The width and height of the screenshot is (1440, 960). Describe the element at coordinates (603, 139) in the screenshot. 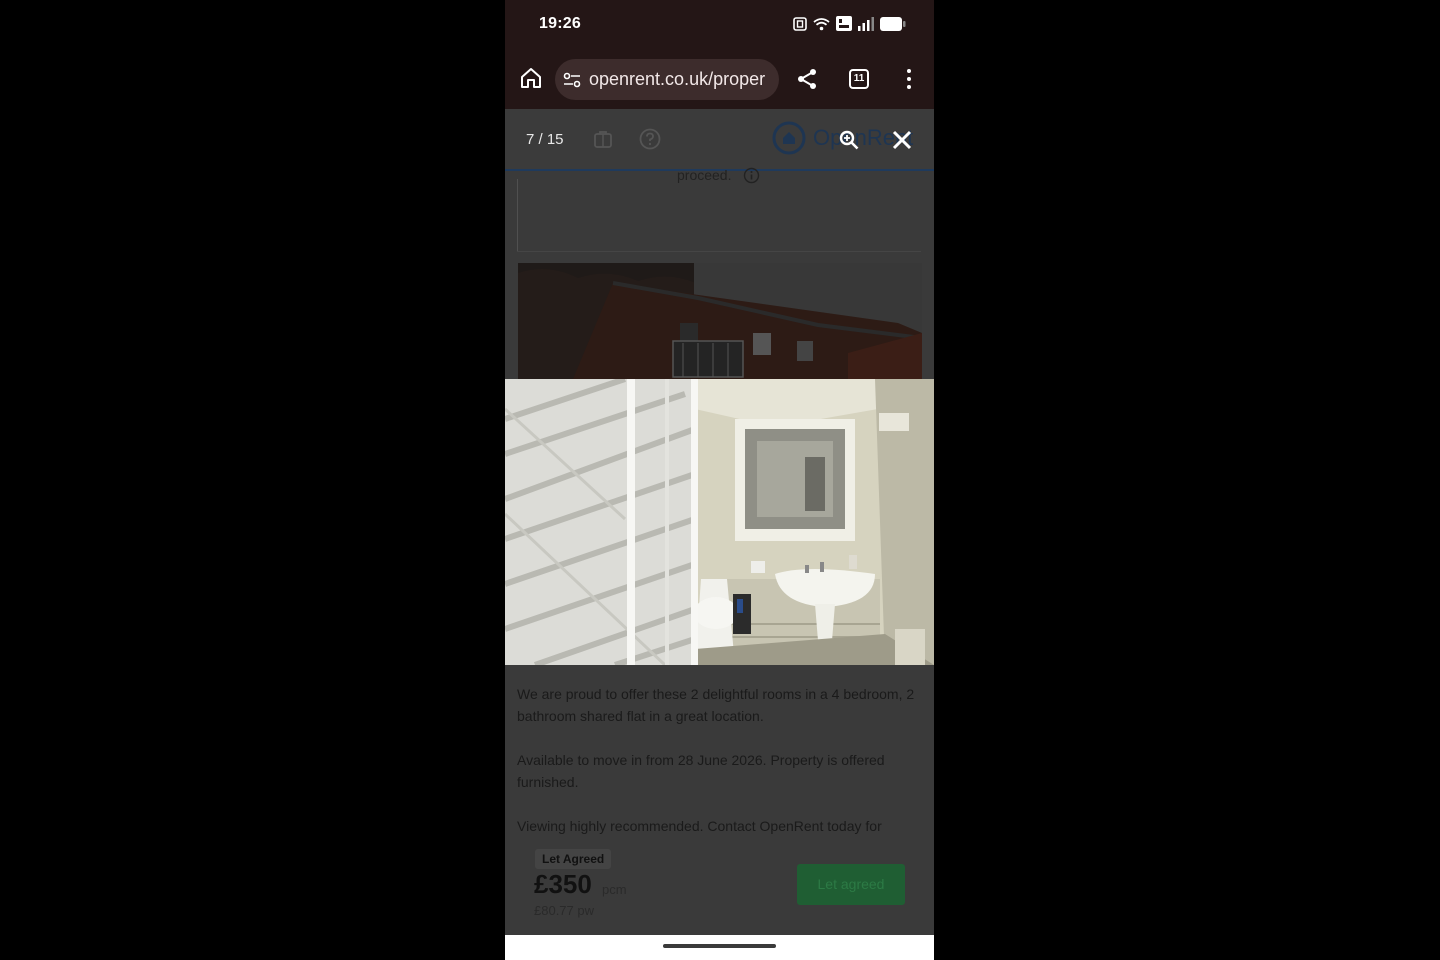

I see `briefcase-icon` at that location.